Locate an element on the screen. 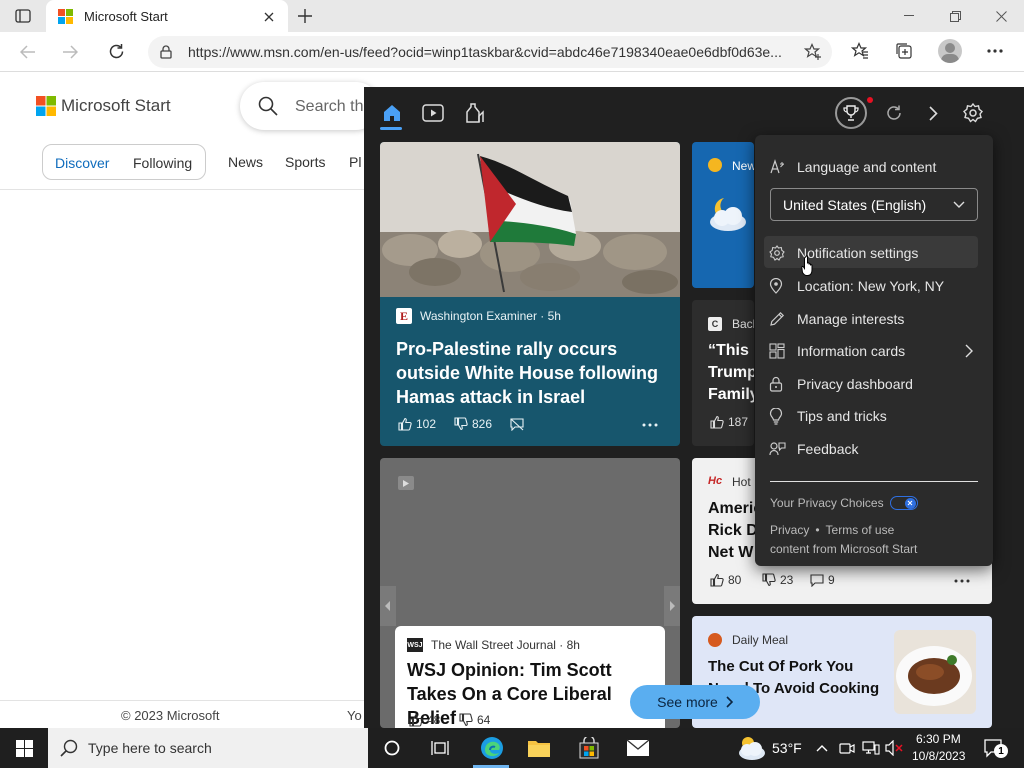  site-search-box: Search th is located at coordinates (310, 106).